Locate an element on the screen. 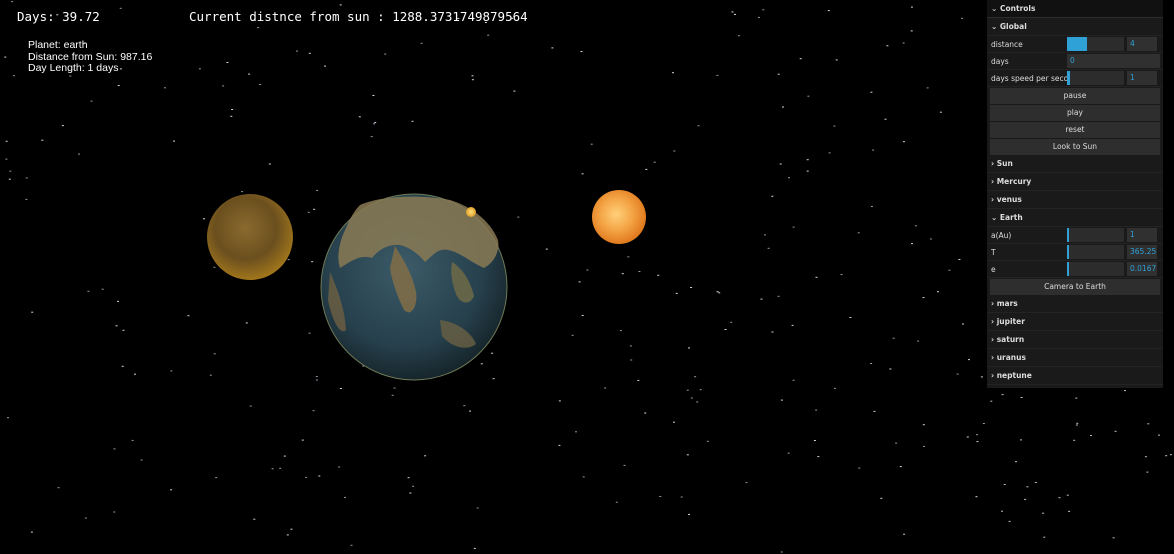 The width and height of the screenshot is (1174, 554). days-label: days is located at coordinates (1000, 61).